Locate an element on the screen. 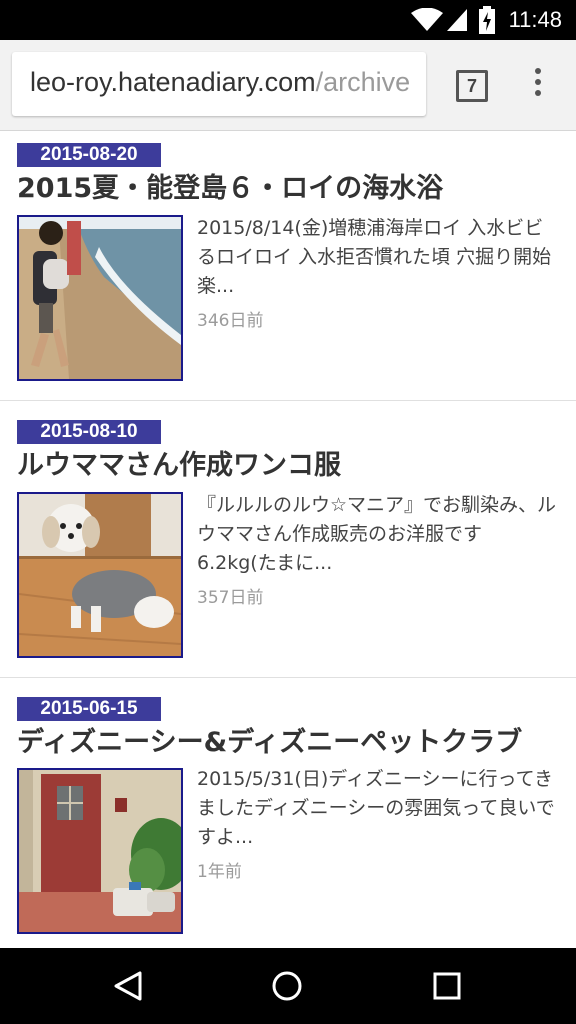  tab-switcher-button: 7 is located at coordinates (472, 86).